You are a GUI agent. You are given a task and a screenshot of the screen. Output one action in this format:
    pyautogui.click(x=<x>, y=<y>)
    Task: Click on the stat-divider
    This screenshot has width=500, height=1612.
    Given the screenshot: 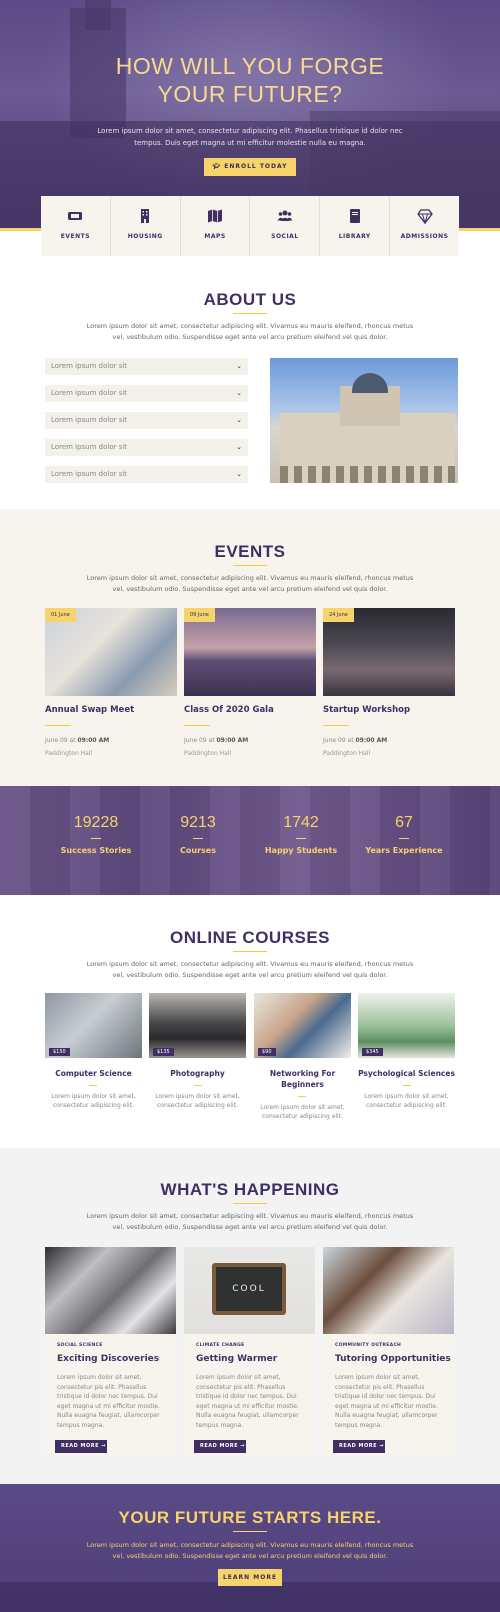 What is the action you would take?
    pyautogui.click(x=96, y=838)
    